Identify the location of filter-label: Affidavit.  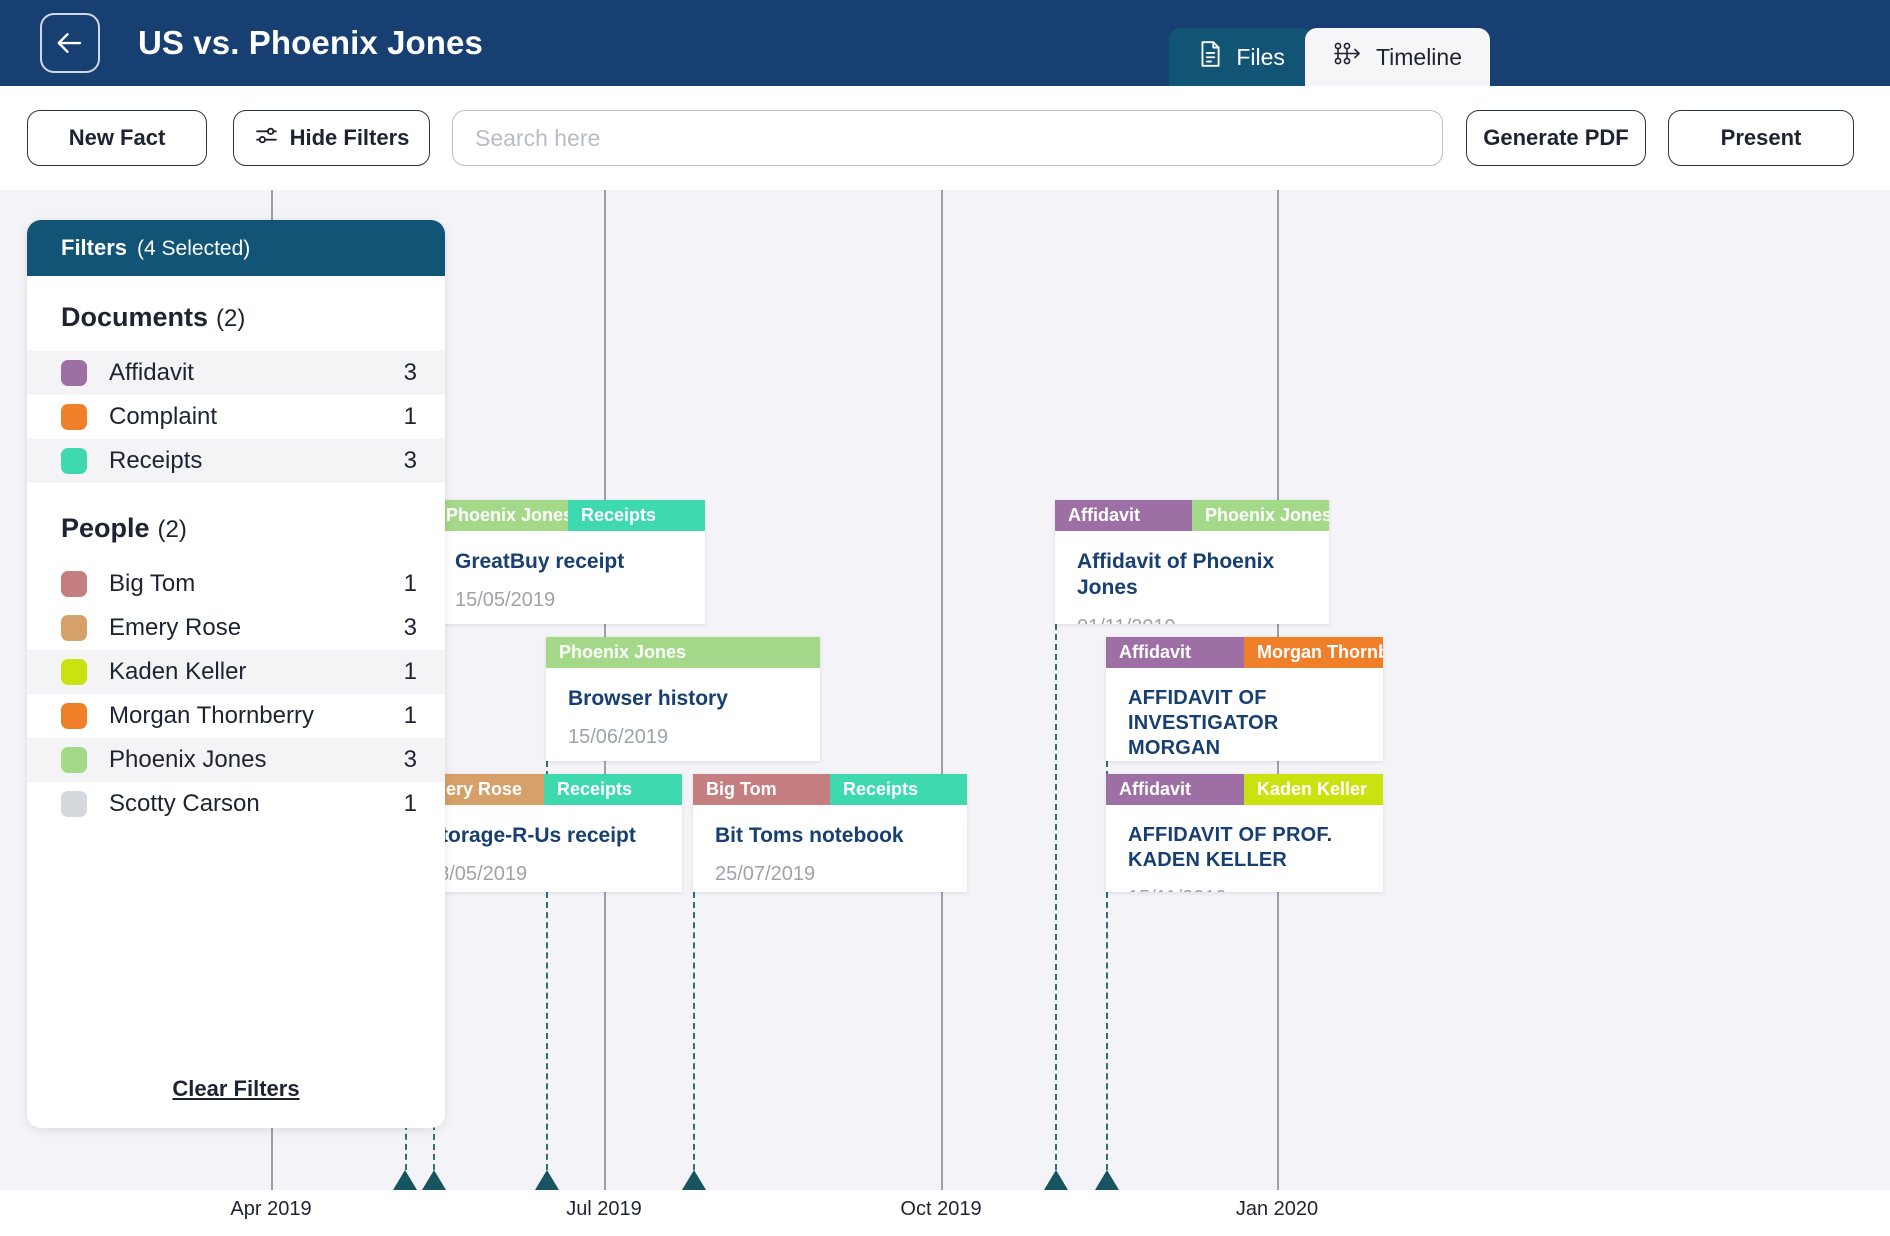
(151, 372).